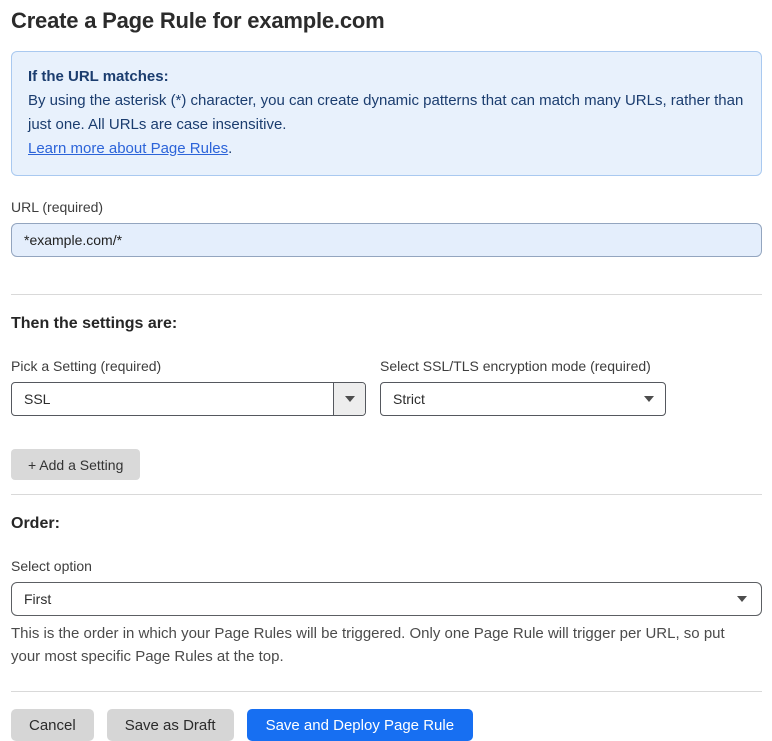 The height and width of the screenshot is (741, 772). What do you see at coordinates (170, 725) in the screenshot?
I see `save-as-draft-button: Save as Draft` at bounding box center [170, 725].